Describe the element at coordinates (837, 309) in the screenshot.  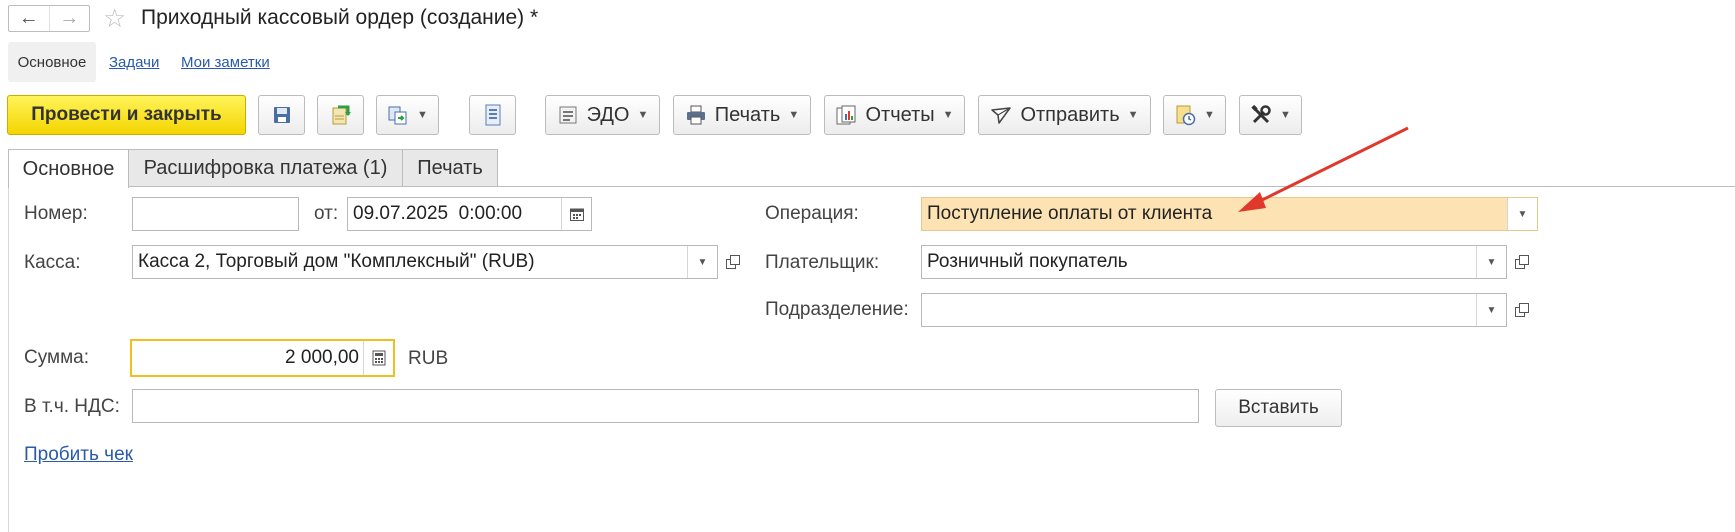
I see `division-label: Подразделение:` at that location.